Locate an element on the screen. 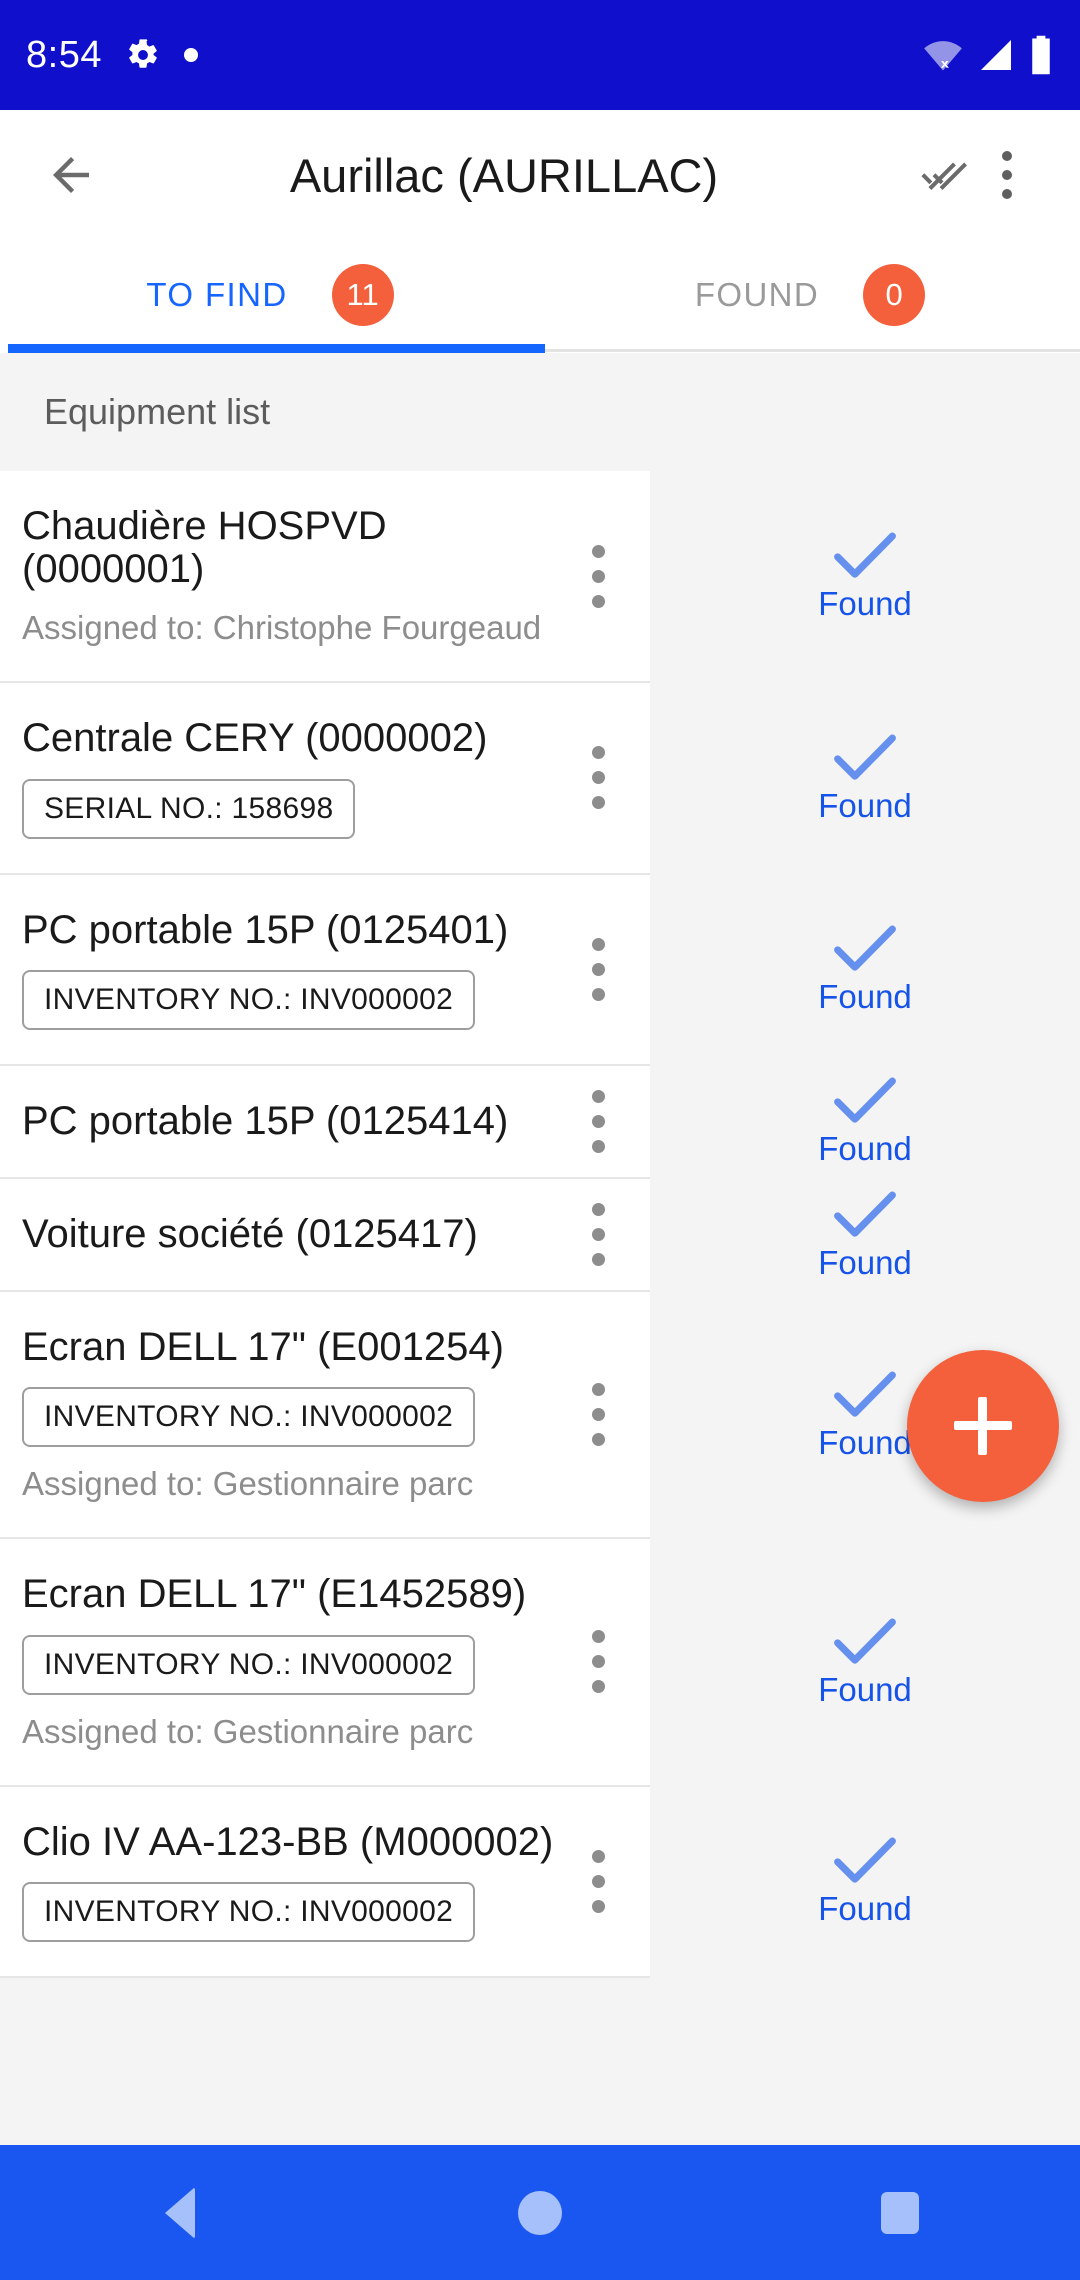 This screenshot has height=2280, width=1080. tab-found-badge: 0 is located at coordinates (894, 295).